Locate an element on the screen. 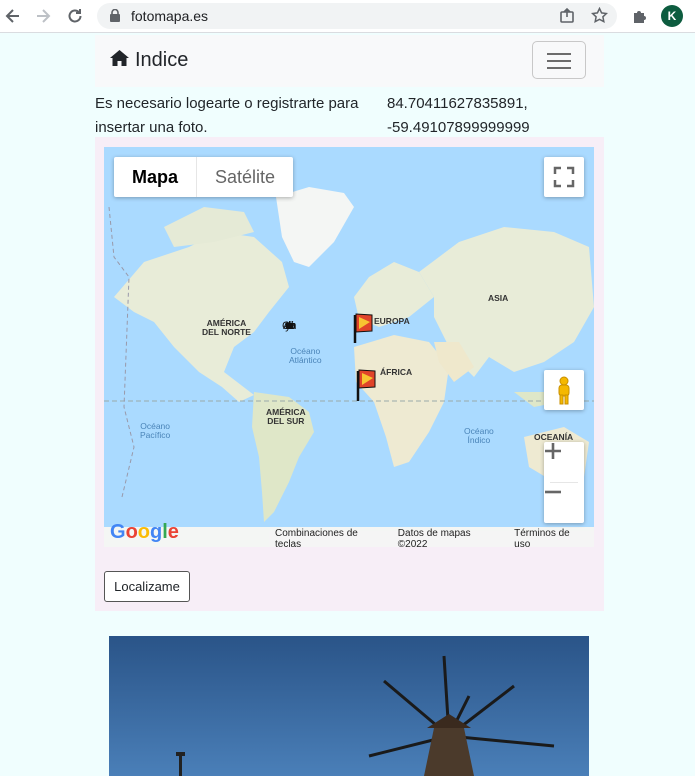 The image size is (695, 776). site-navbar: Indice is located at coordinates (349, 61).